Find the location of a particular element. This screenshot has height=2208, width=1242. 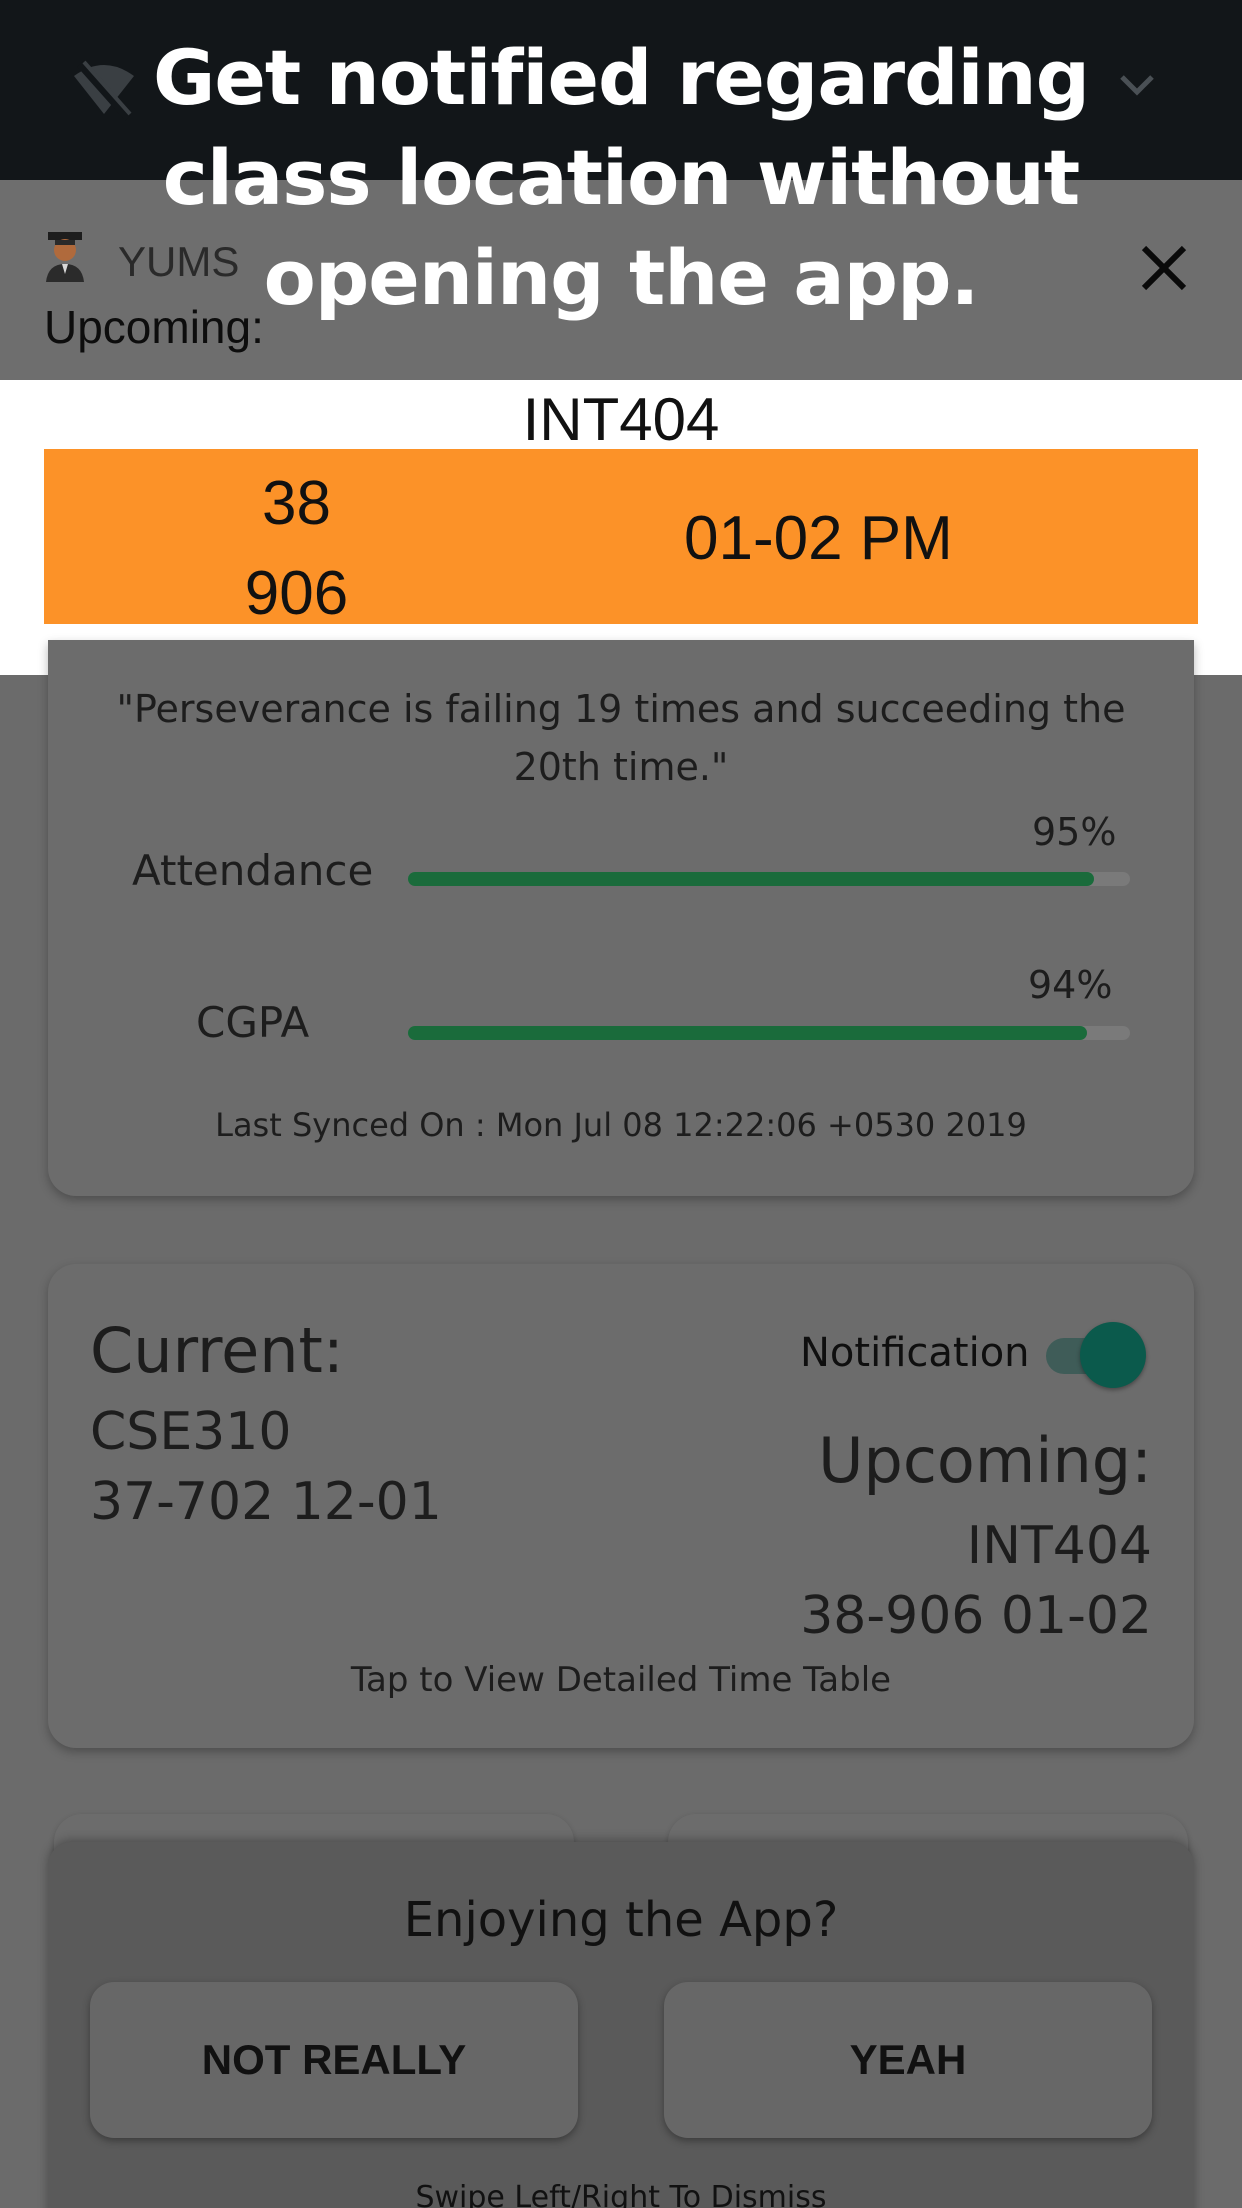

upcoming-title: Upcoming: is located at coordinates (985, 1460).